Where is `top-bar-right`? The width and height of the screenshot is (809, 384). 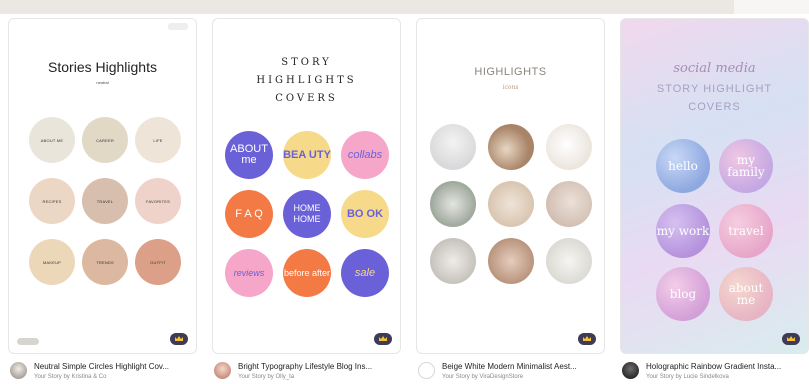
top-bar-right is located at coordinates (771, 7).